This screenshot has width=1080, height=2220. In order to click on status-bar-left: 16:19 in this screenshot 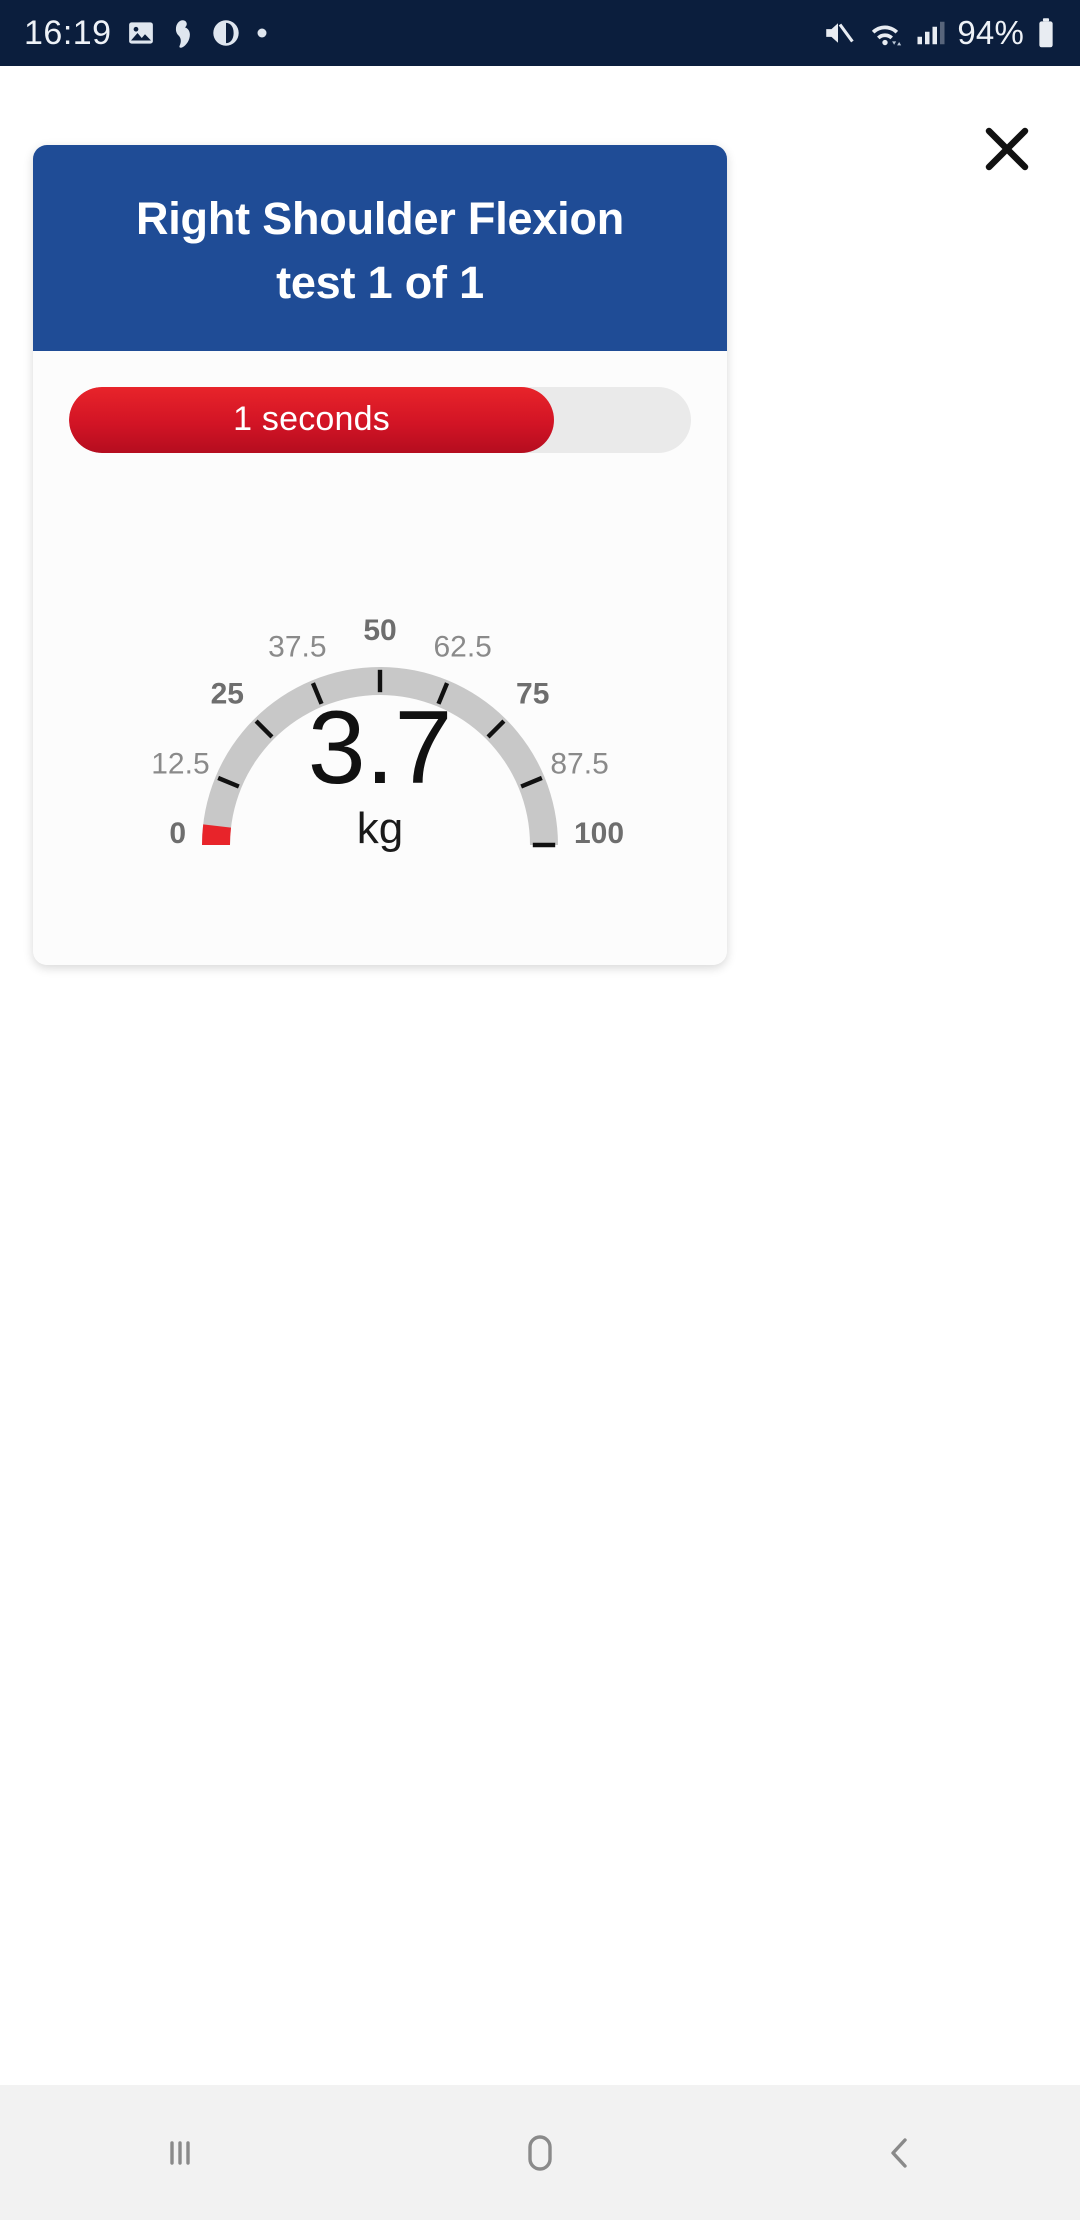, I will do `click(147, 33)`.